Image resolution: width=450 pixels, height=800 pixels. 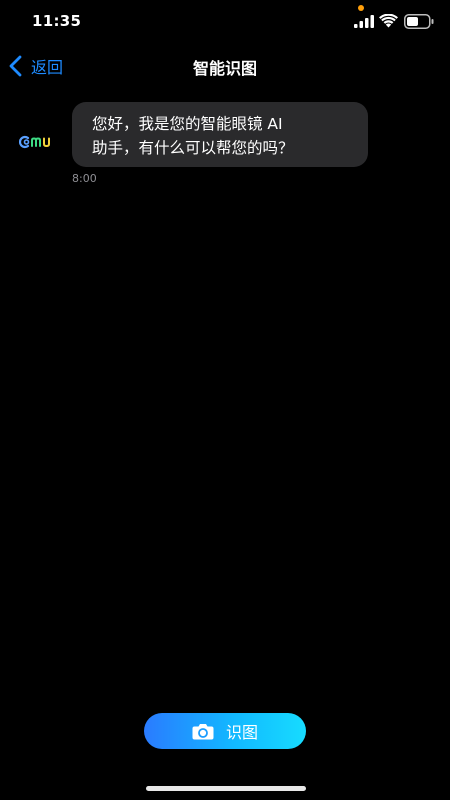 I want to click on brand-logo-icon, so click(x=34, y=142).